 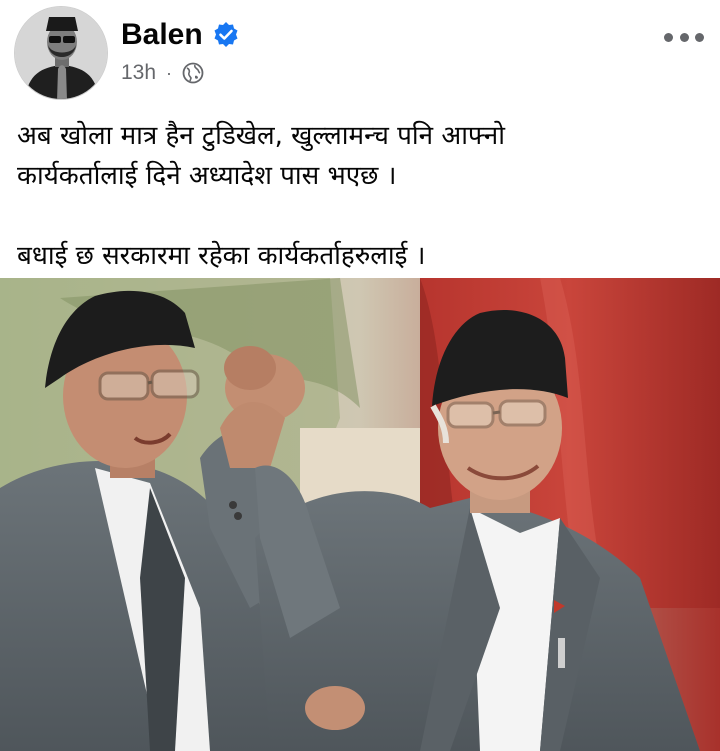 I want to click on post-header: Balen 13h ·, so click(x=360, y=55).